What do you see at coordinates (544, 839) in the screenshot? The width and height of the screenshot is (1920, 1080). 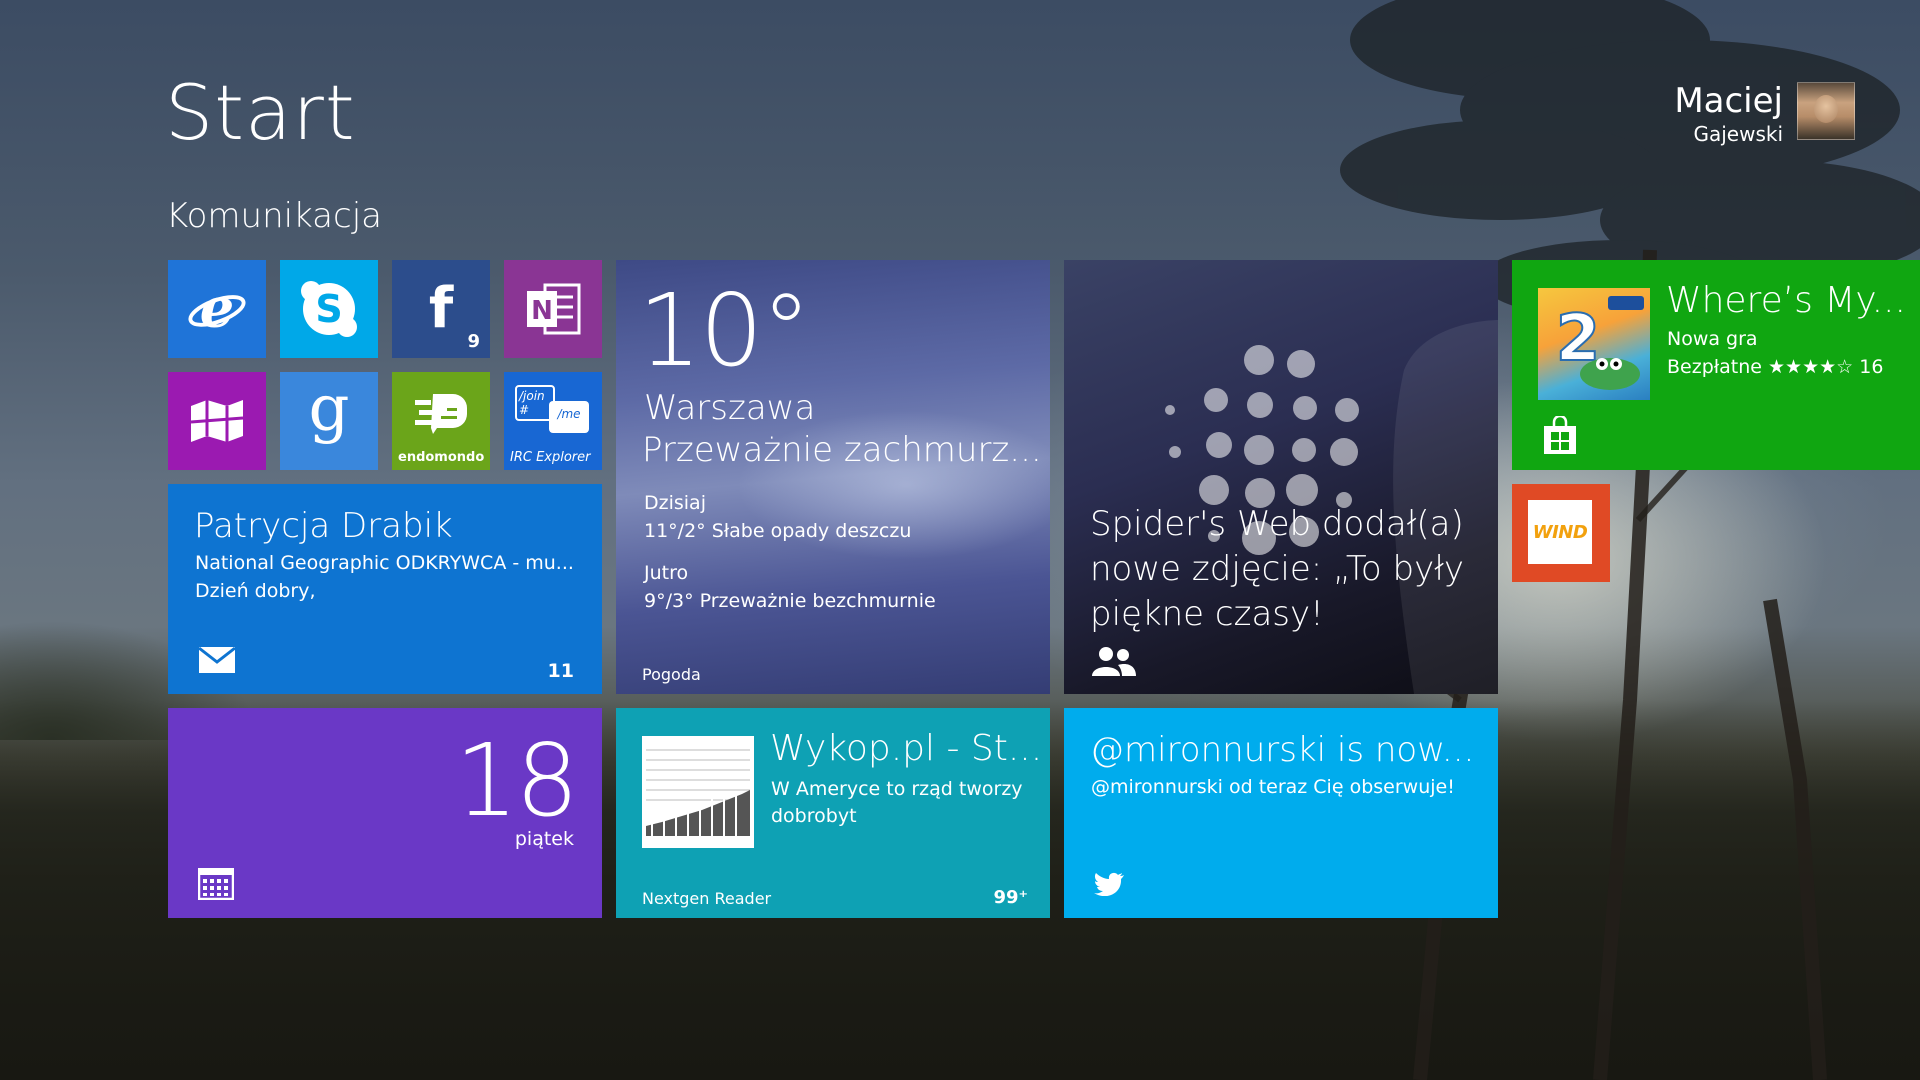 I see `calendar-weekday: piątek` at bounding box center [544, 839].